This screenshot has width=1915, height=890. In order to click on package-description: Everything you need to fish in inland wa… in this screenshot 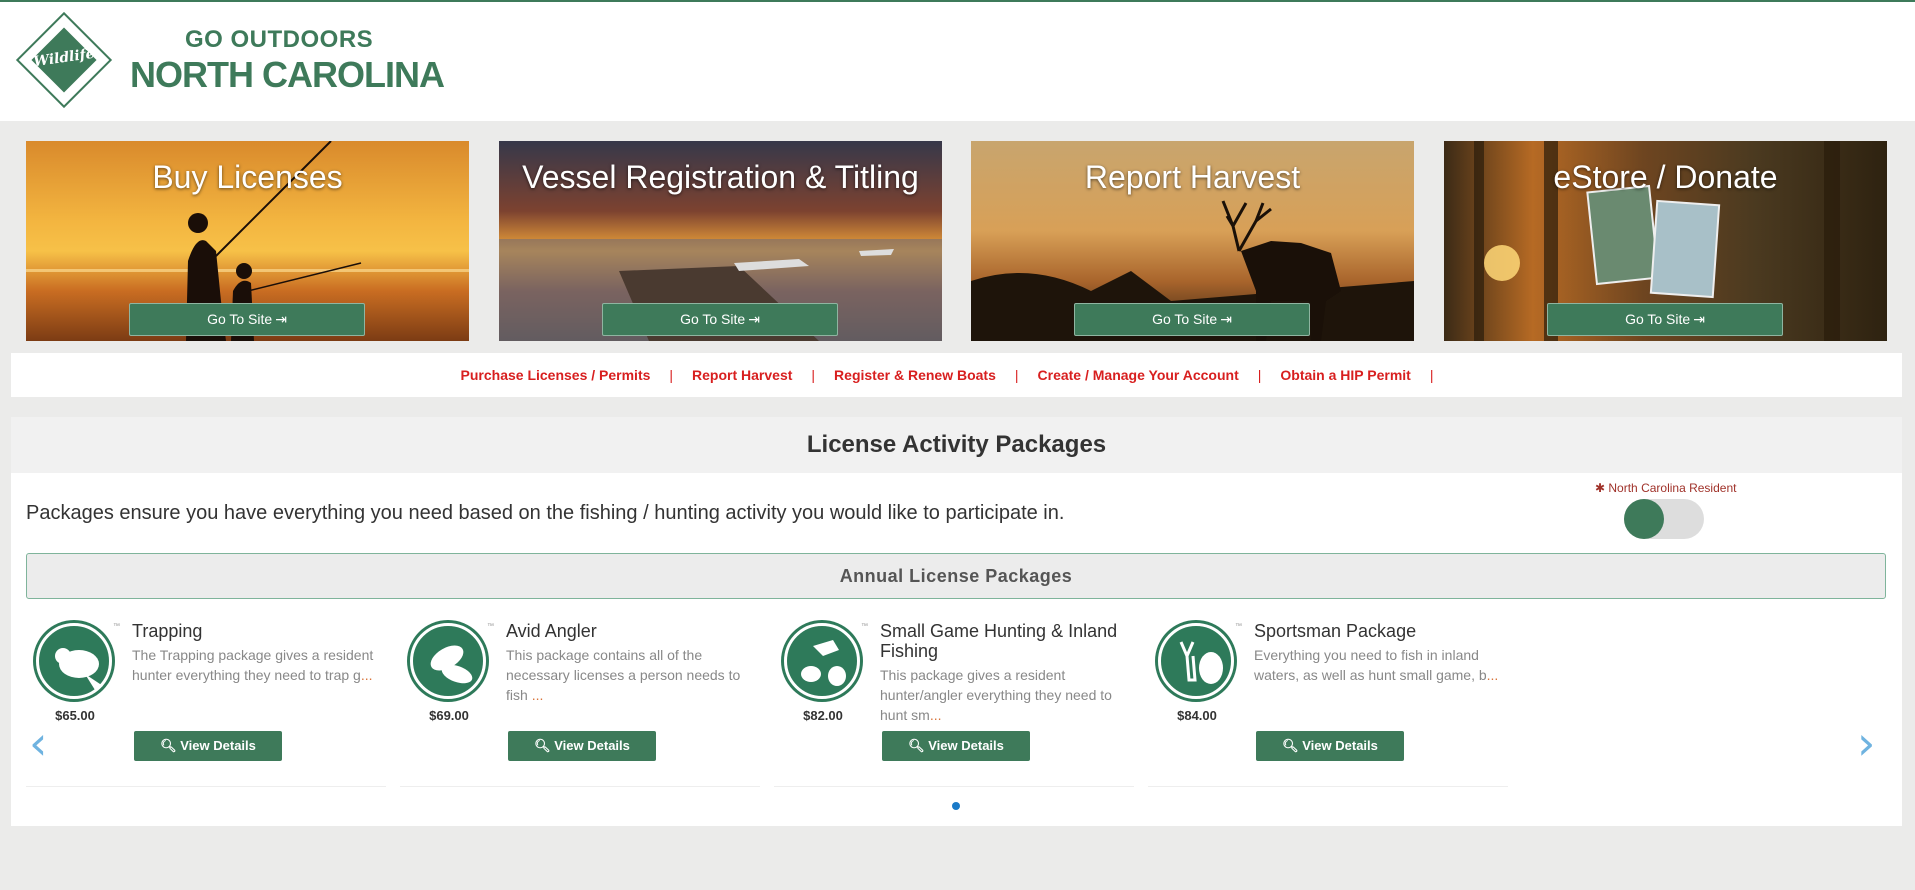, I will do `click(1379, 665)`.